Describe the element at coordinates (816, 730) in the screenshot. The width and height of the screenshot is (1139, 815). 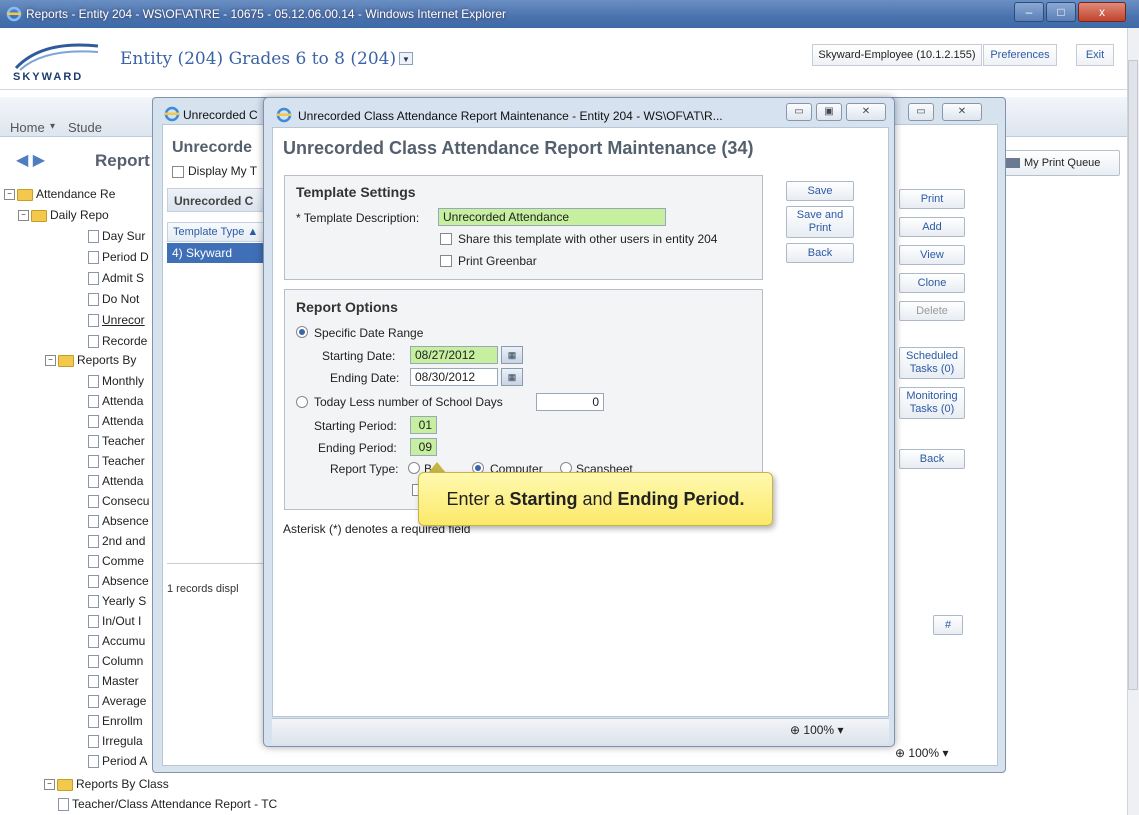
I see `dialog-zoom: ⊕ 100% ▾` at that location.